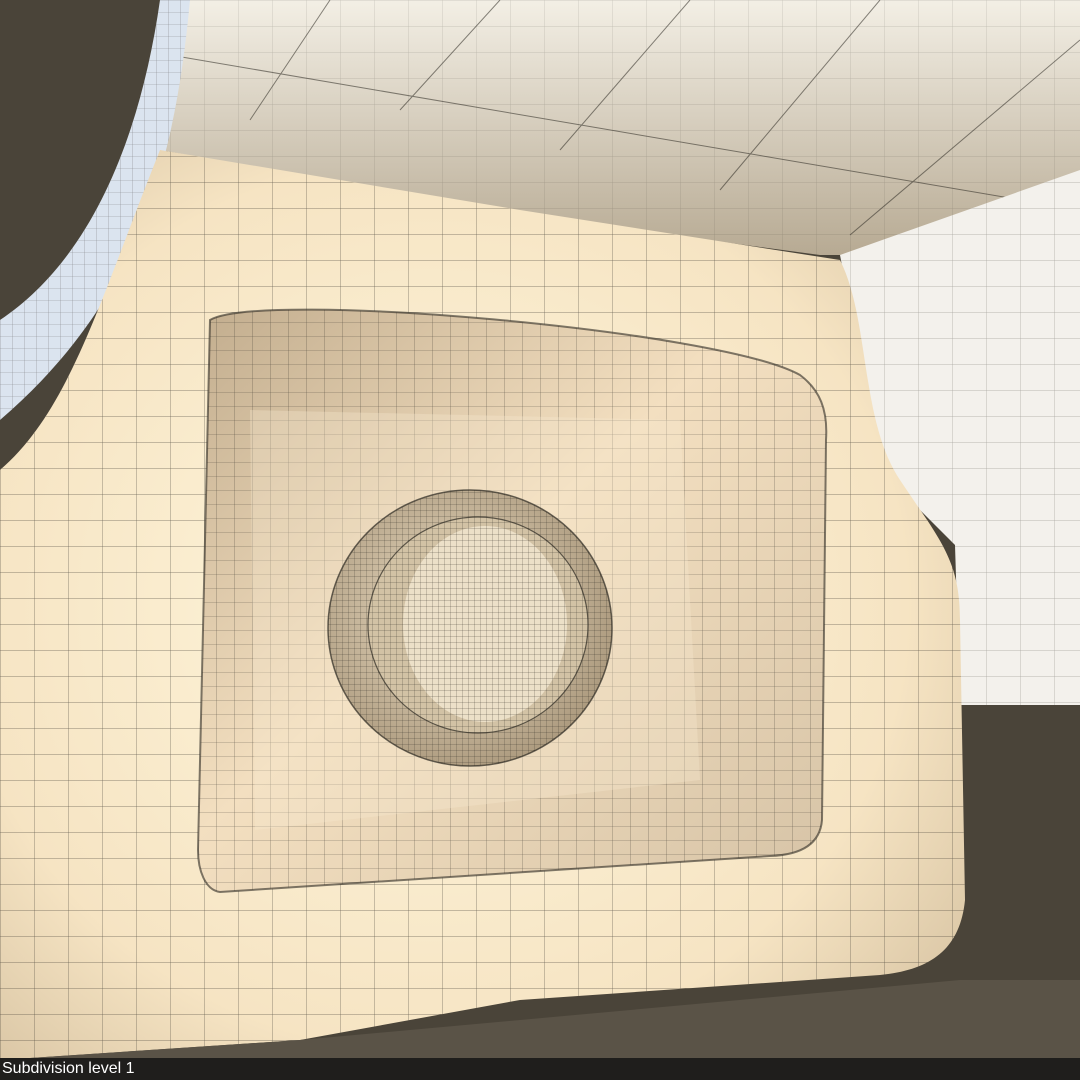 This screenshot has width=1080, height=1080. I want to click on subdivision-level-label: Subdivision level 1, so click(68, 1068).